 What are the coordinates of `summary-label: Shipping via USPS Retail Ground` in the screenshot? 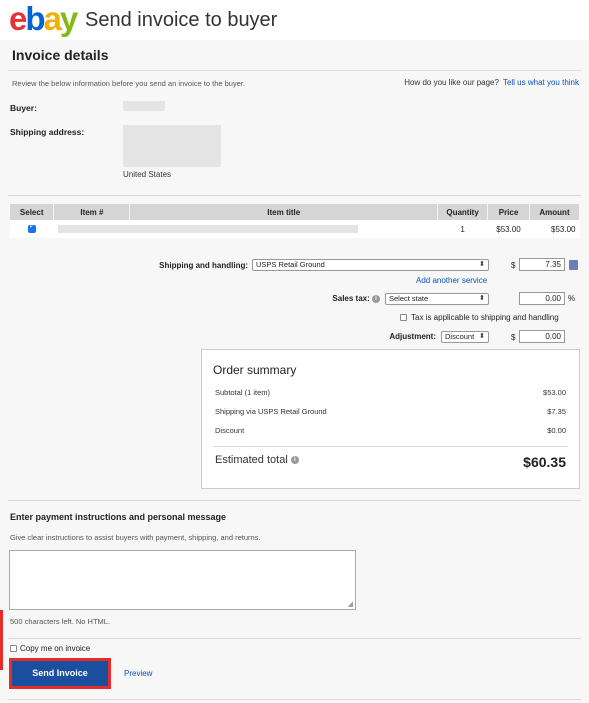 It's located at (271, 411).